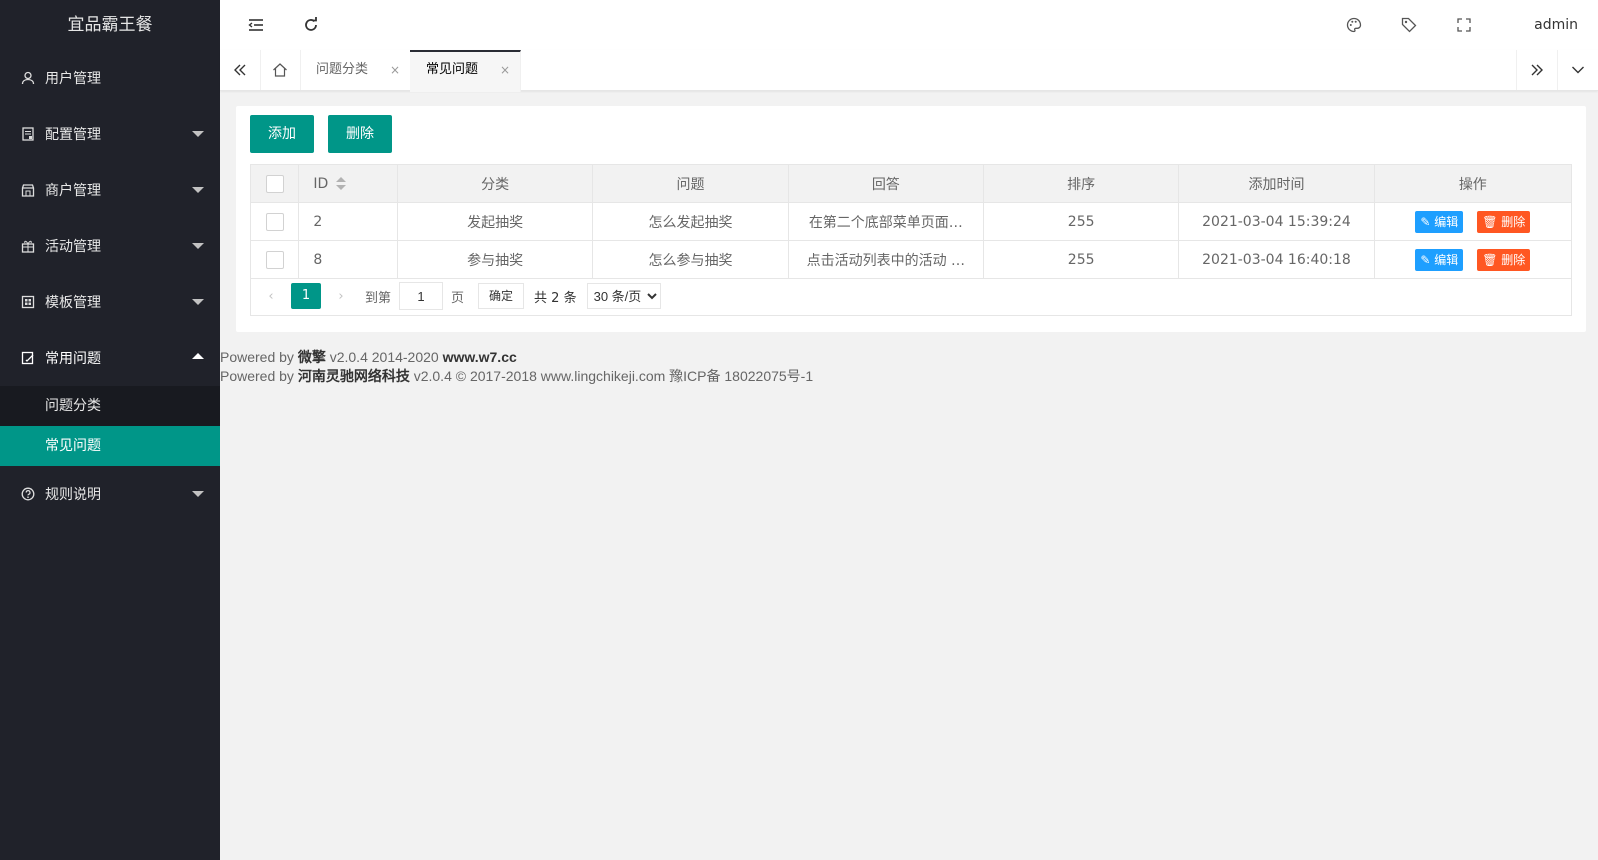 This screenshot has height=860, width=1598. I want to click on select-all-checkbox, so click(274, 183).